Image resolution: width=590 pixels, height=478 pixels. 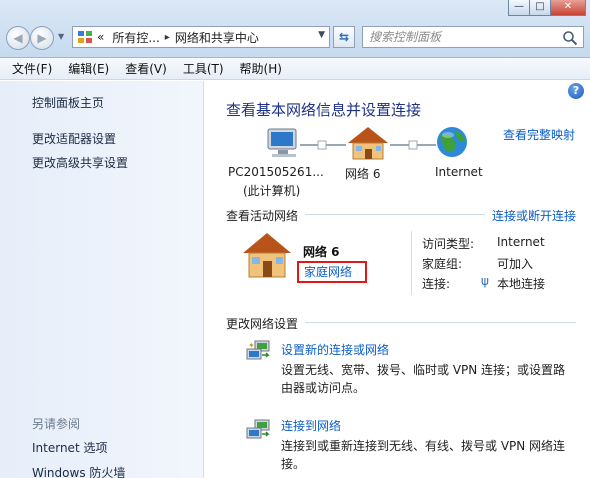 I want to click on search-box, so click(x=473, y=37).